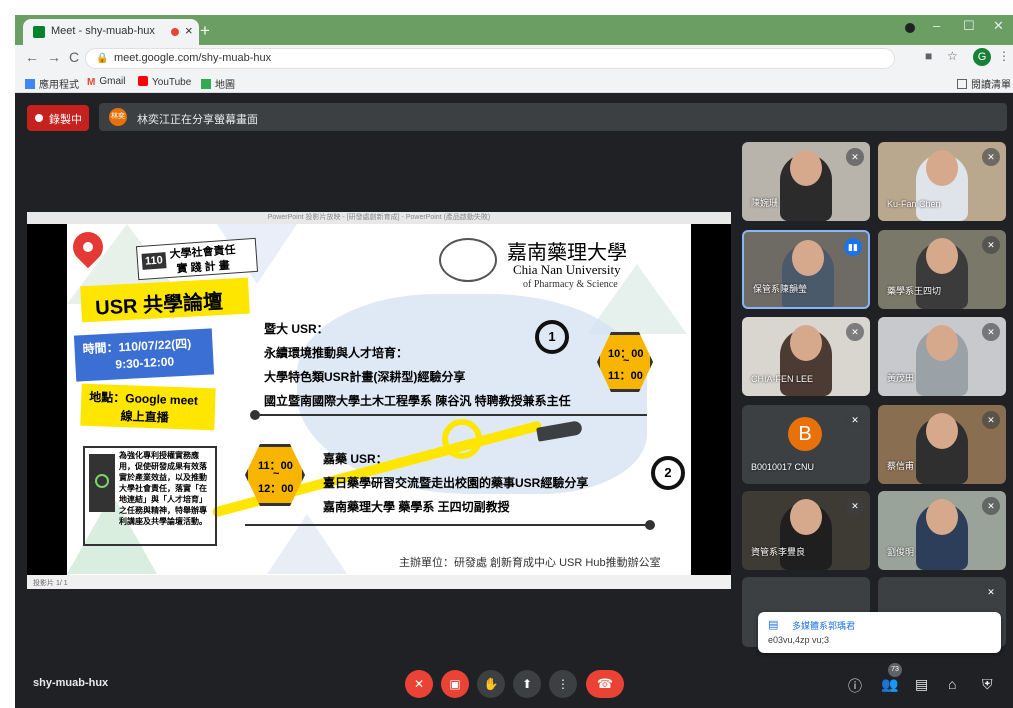 The image size is (1013, 708). What do you see at coordinates (490, 58) in the screenshot?
I see `address-bar: 🔒 meet.google.com/shy-muab-hux` at bounding box center [490, 58].